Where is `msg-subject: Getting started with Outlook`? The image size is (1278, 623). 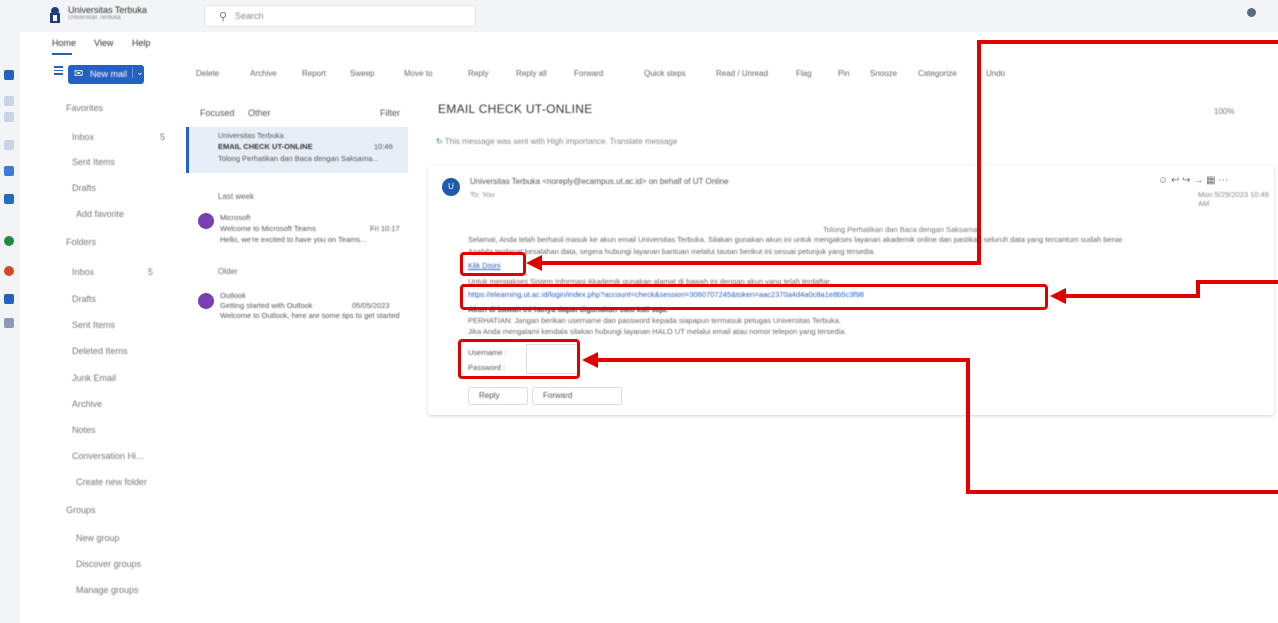 msg-subject: Getting started with Outlook is located at coordinates (266, 305).